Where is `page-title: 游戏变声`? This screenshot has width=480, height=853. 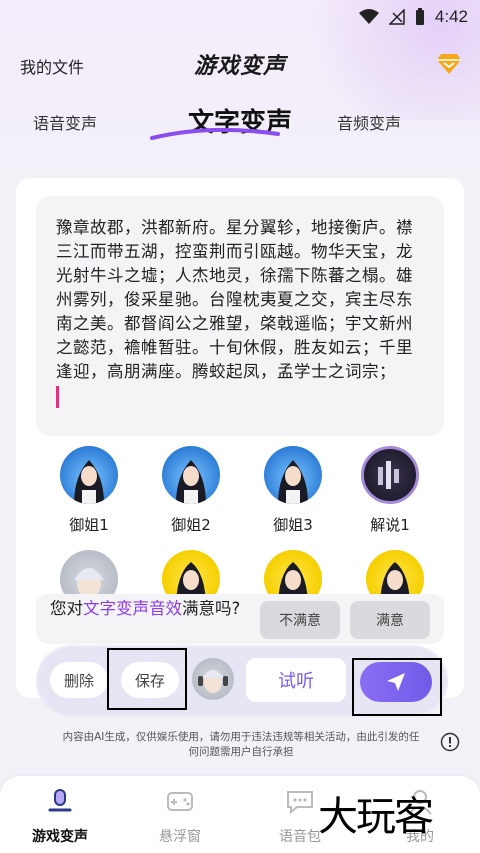 page-title: 游戏变声 is located at coordinates (239, 66).